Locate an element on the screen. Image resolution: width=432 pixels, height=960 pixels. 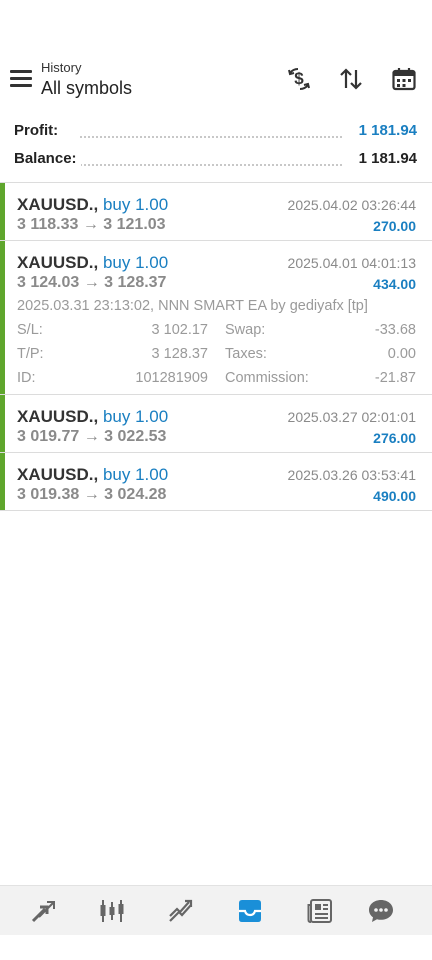
trade-time: 2025.04.01 04:01:13 is located at coordinates (351, 263).